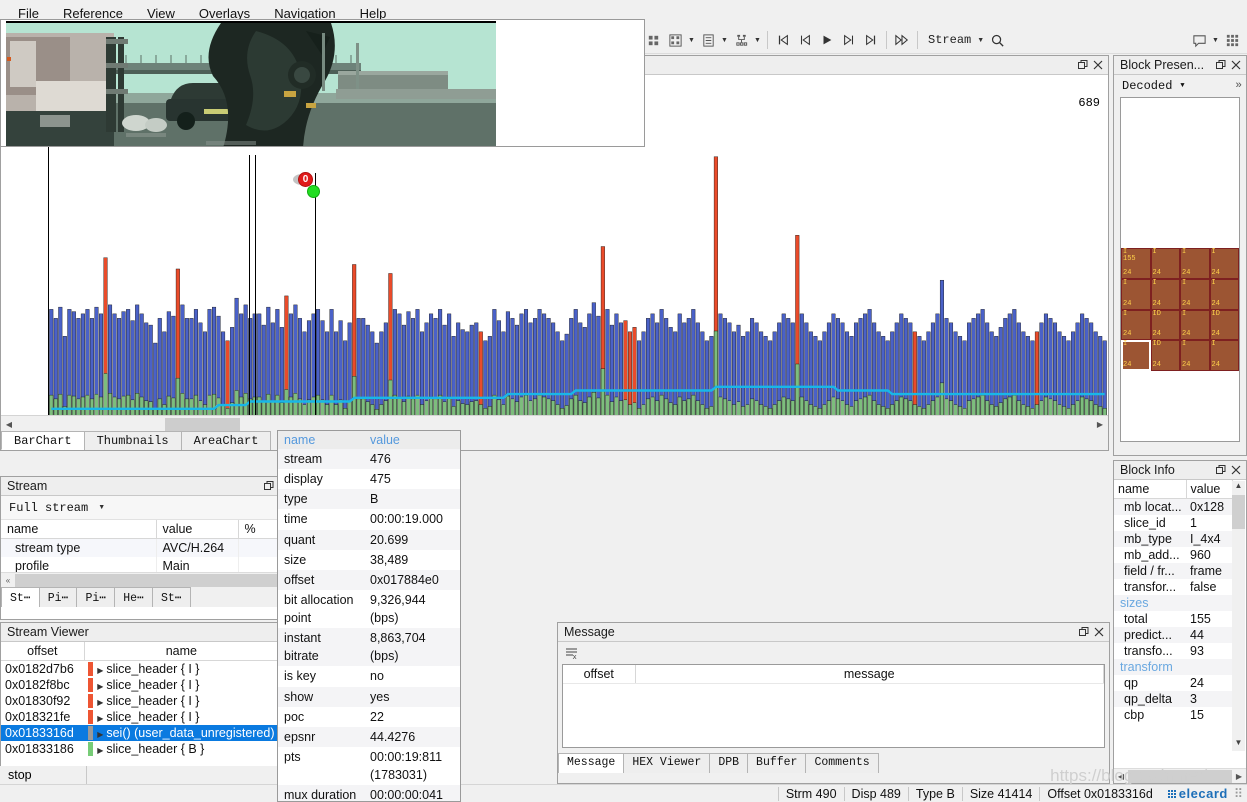 The image size is (1247, 802). What do you see at coordinates (591, 763) in the screenshot?
I see `tab-message: Message` at bounding box center [591, 763].